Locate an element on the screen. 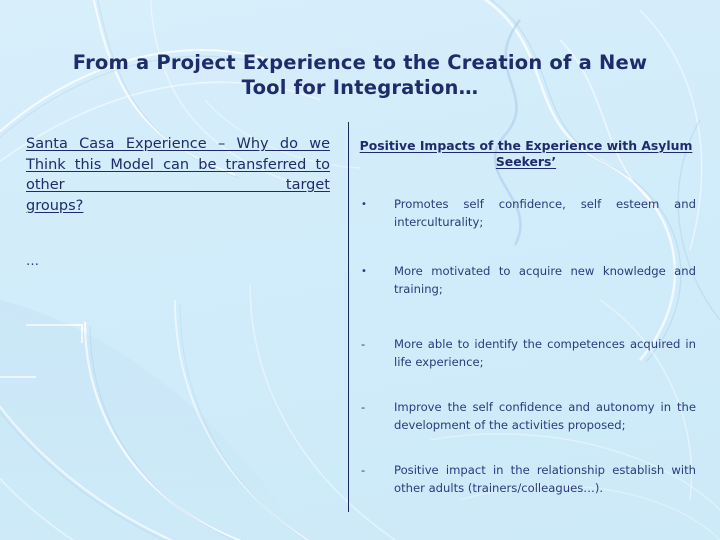  left-heading-line-2: Think this Model can be is located at coordinates (121, 164).